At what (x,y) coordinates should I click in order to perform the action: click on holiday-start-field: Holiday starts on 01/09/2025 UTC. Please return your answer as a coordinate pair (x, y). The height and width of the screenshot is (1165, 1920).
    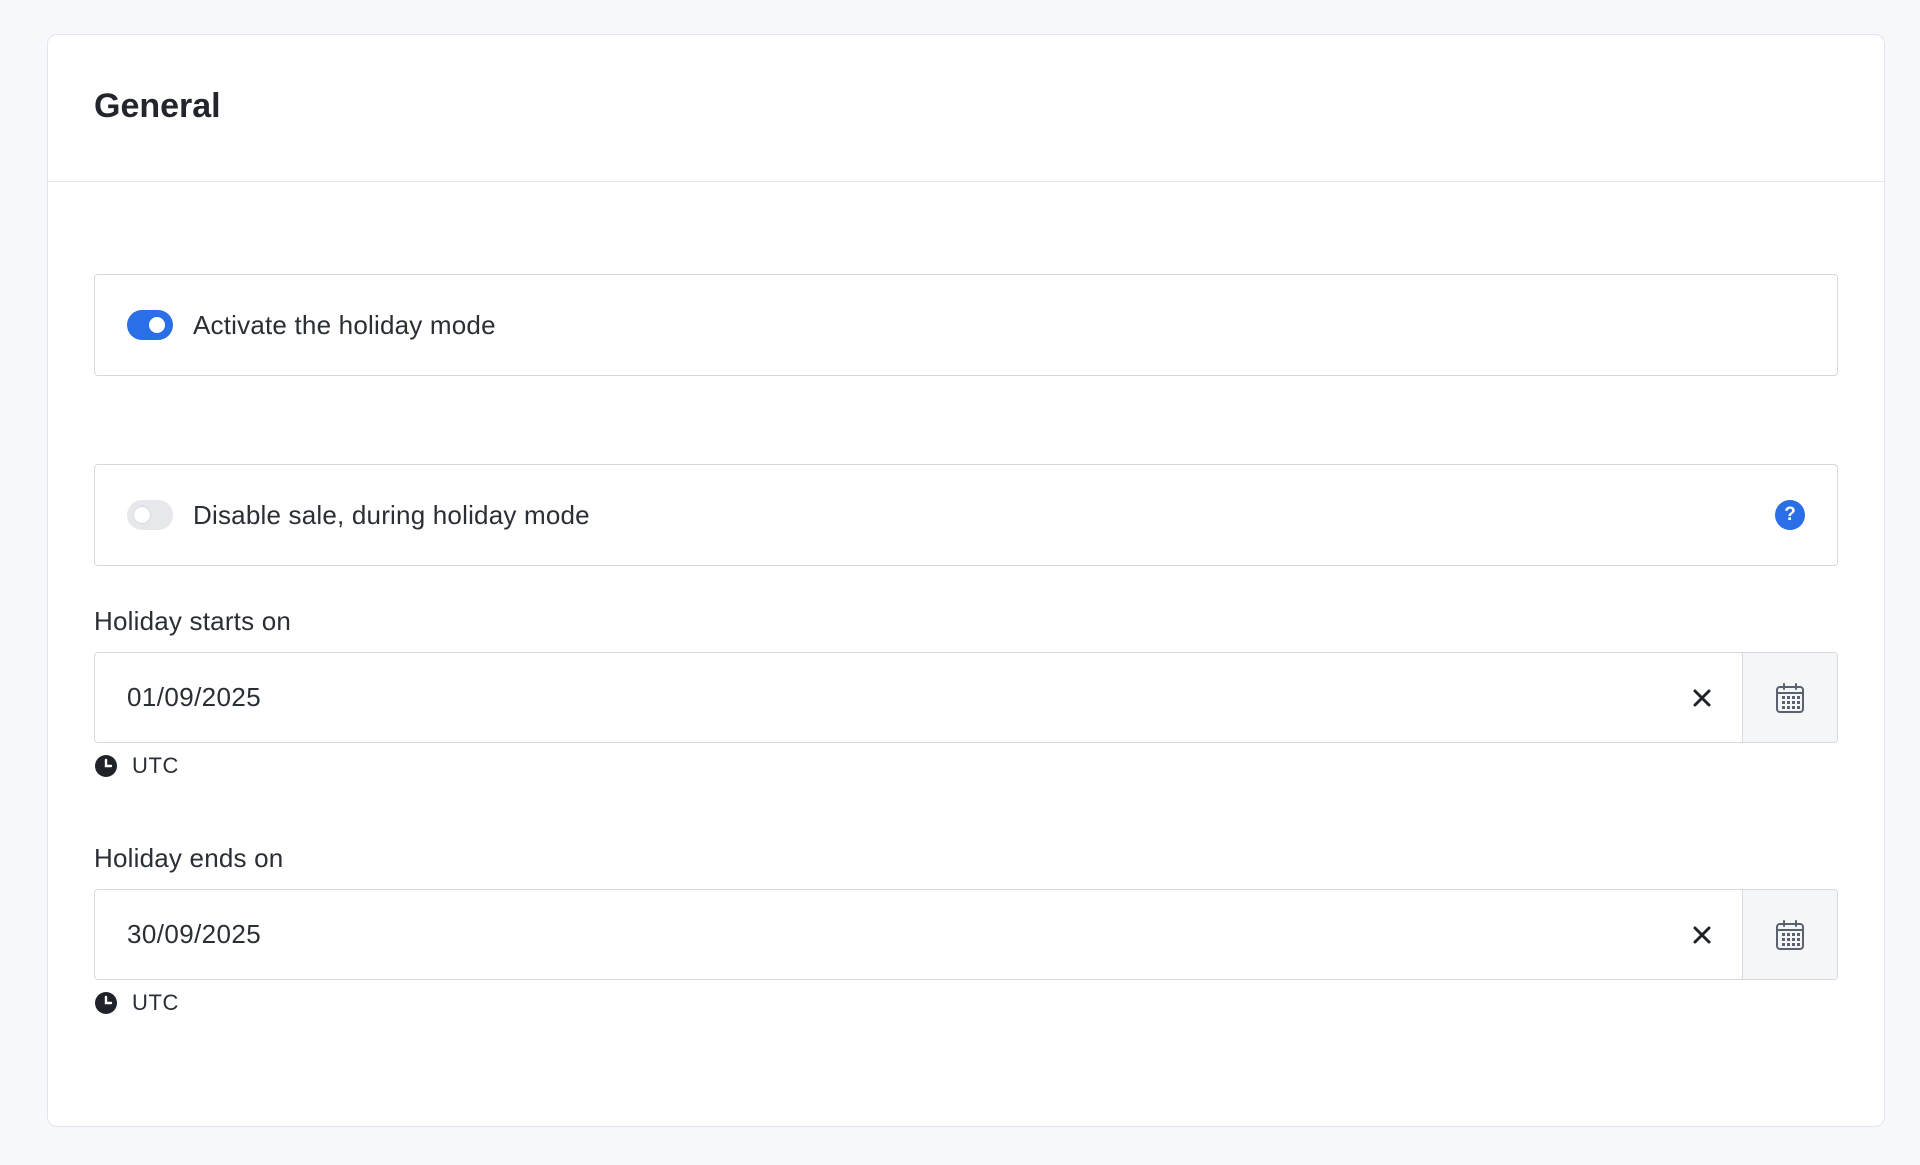
    Looking at the image, I should click on (966, 692).